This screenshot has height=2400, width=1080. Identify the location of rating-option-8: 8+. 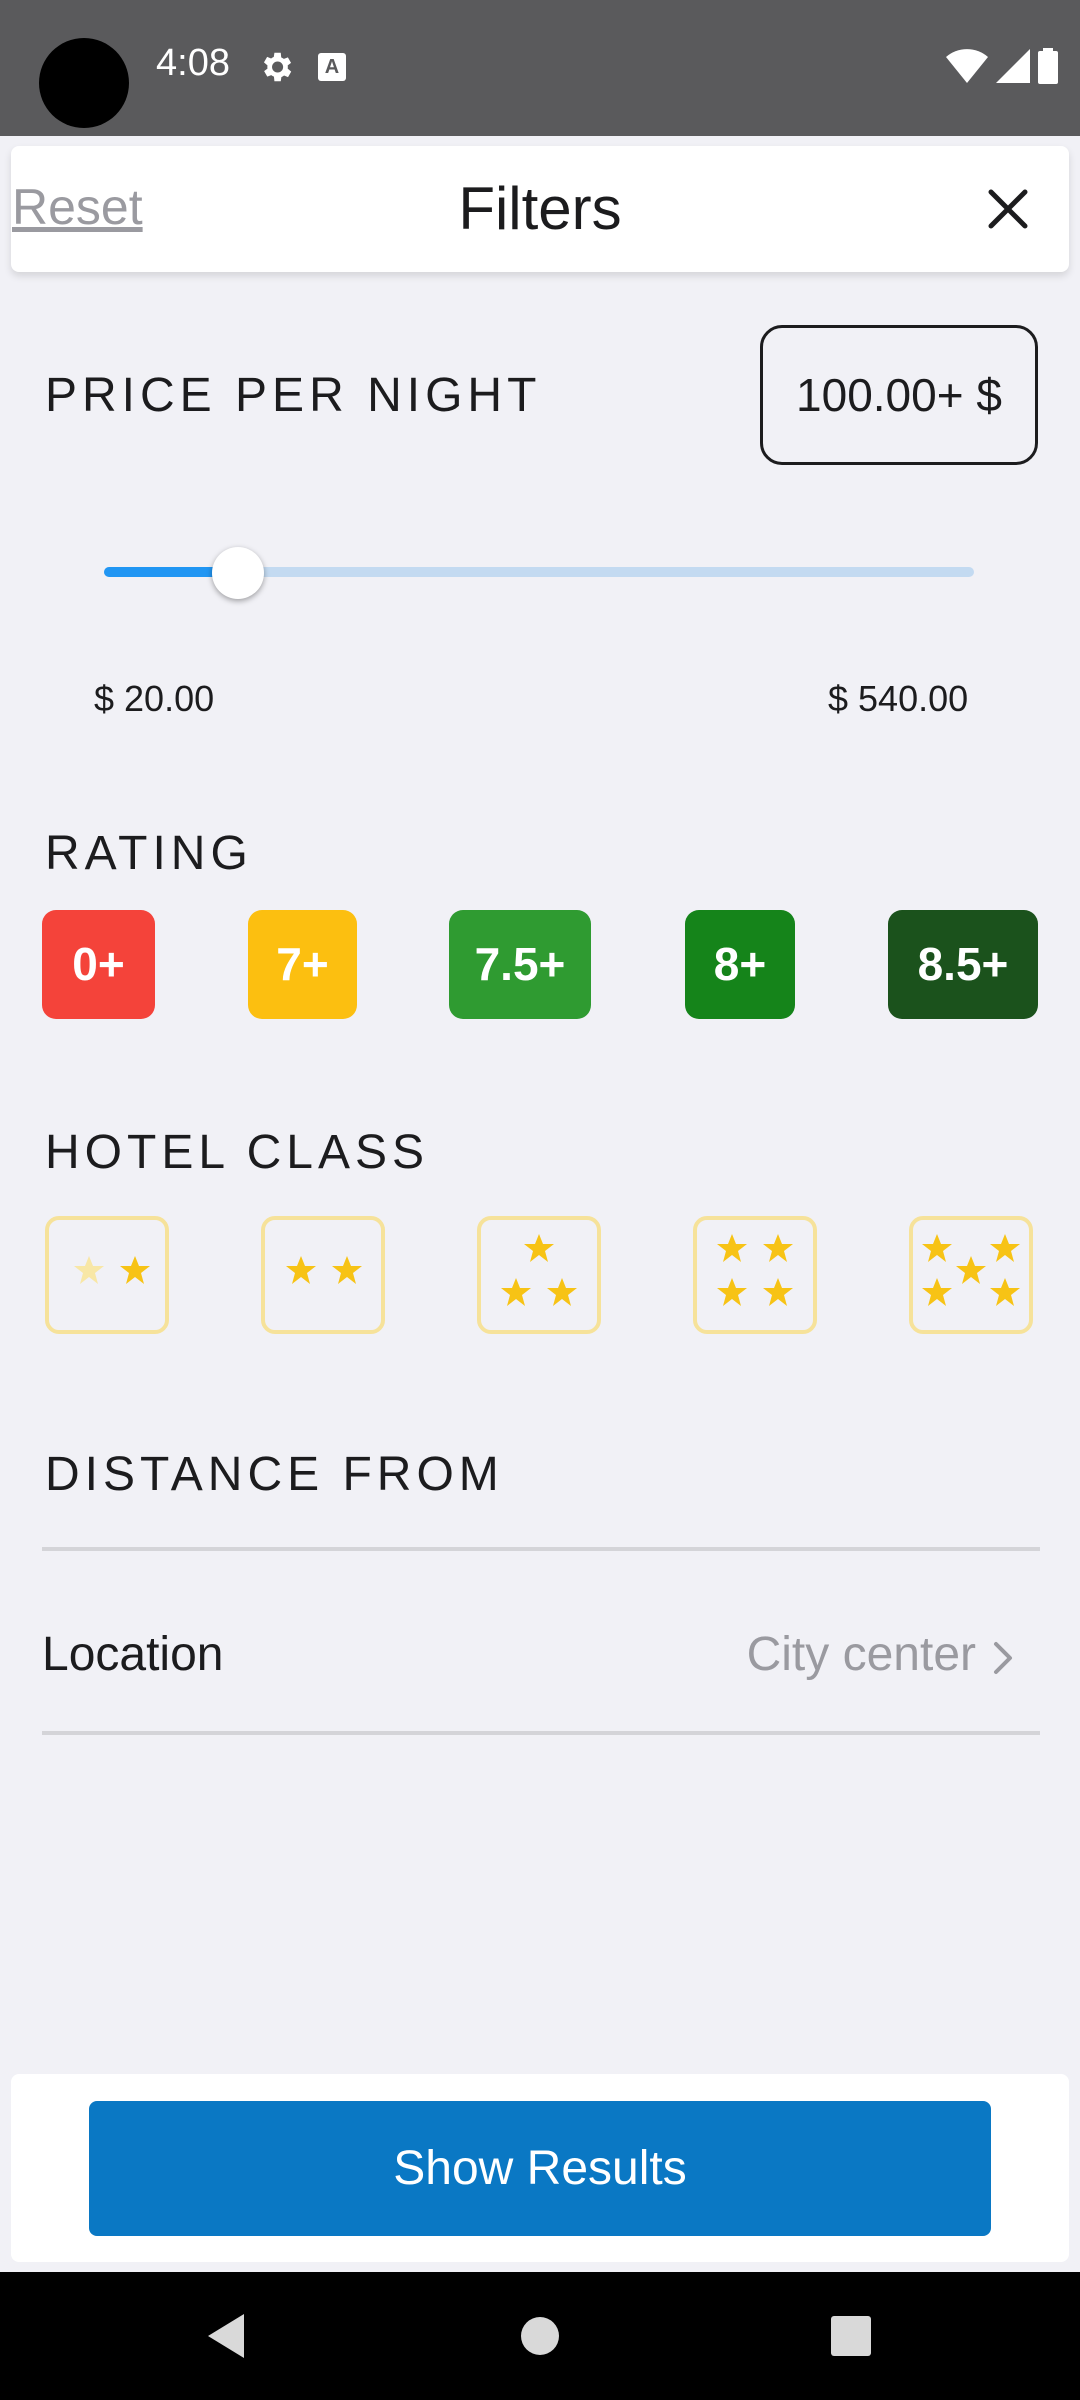
(740, 964).